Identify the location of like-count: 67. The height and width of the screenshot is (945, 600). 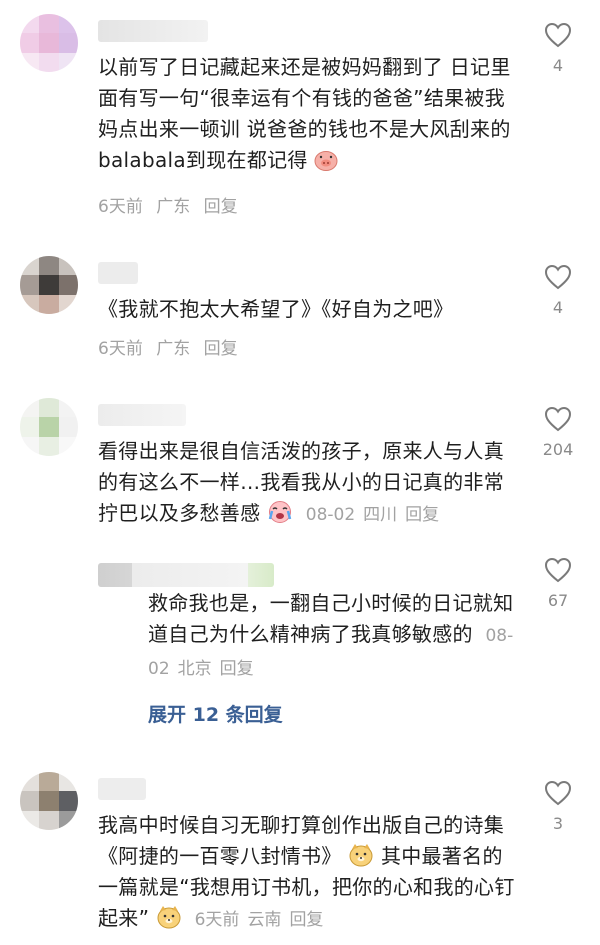
(558, 600).